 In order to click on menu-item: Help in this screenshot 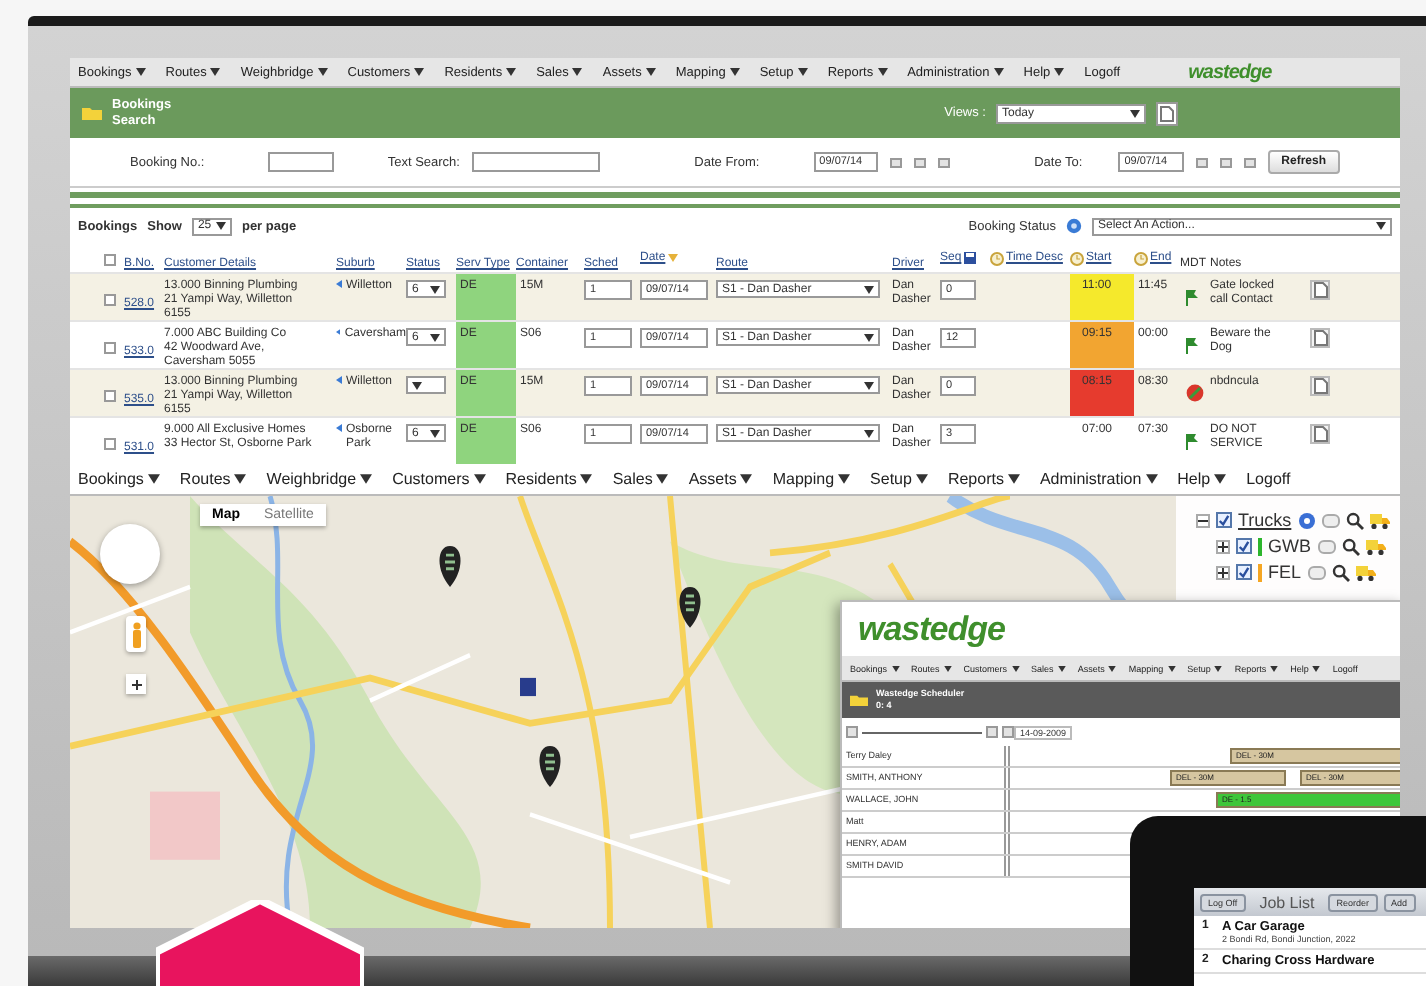, I will do `click(1202, 479)`.